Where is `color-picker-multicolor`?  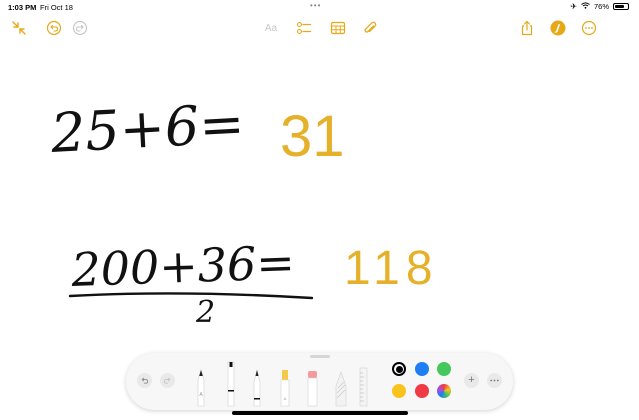 color-picker-multicolor is located at coordinates (444, 391).